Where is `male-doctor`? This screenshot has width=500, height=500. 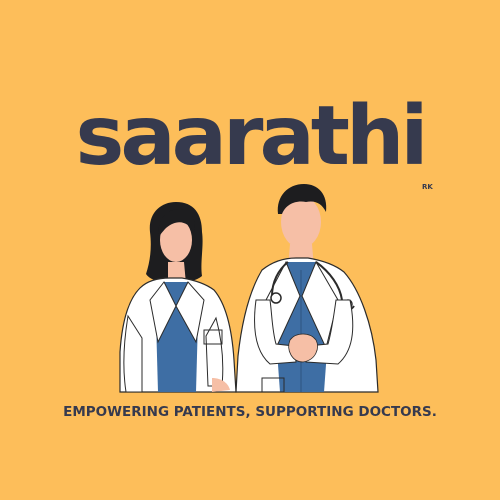 male-doctor is located at coordinates (307, 288).